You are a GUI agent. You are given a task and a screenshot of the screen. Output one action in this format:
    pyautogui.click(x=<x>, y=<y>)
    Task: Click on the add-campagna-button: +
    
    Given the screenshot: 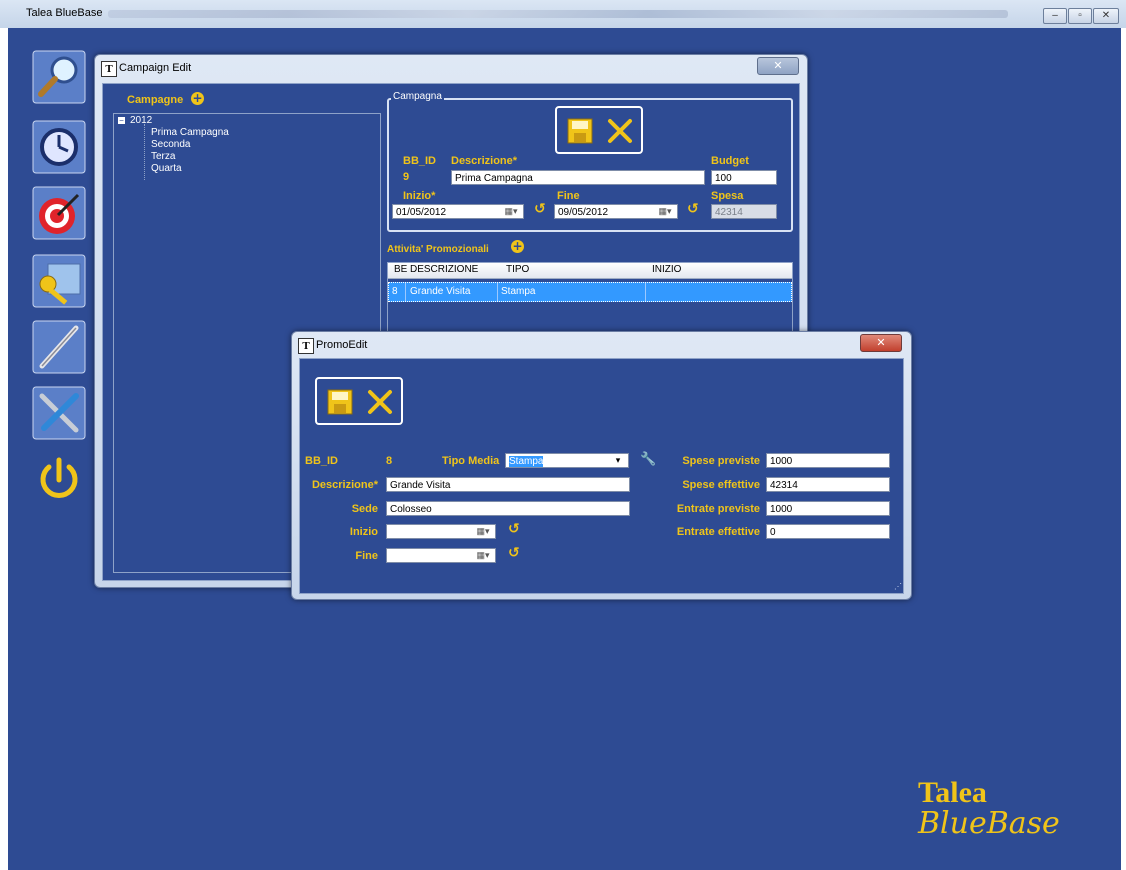 What is the action you would take?
    pyautogui.click(x=197, y=98)
    